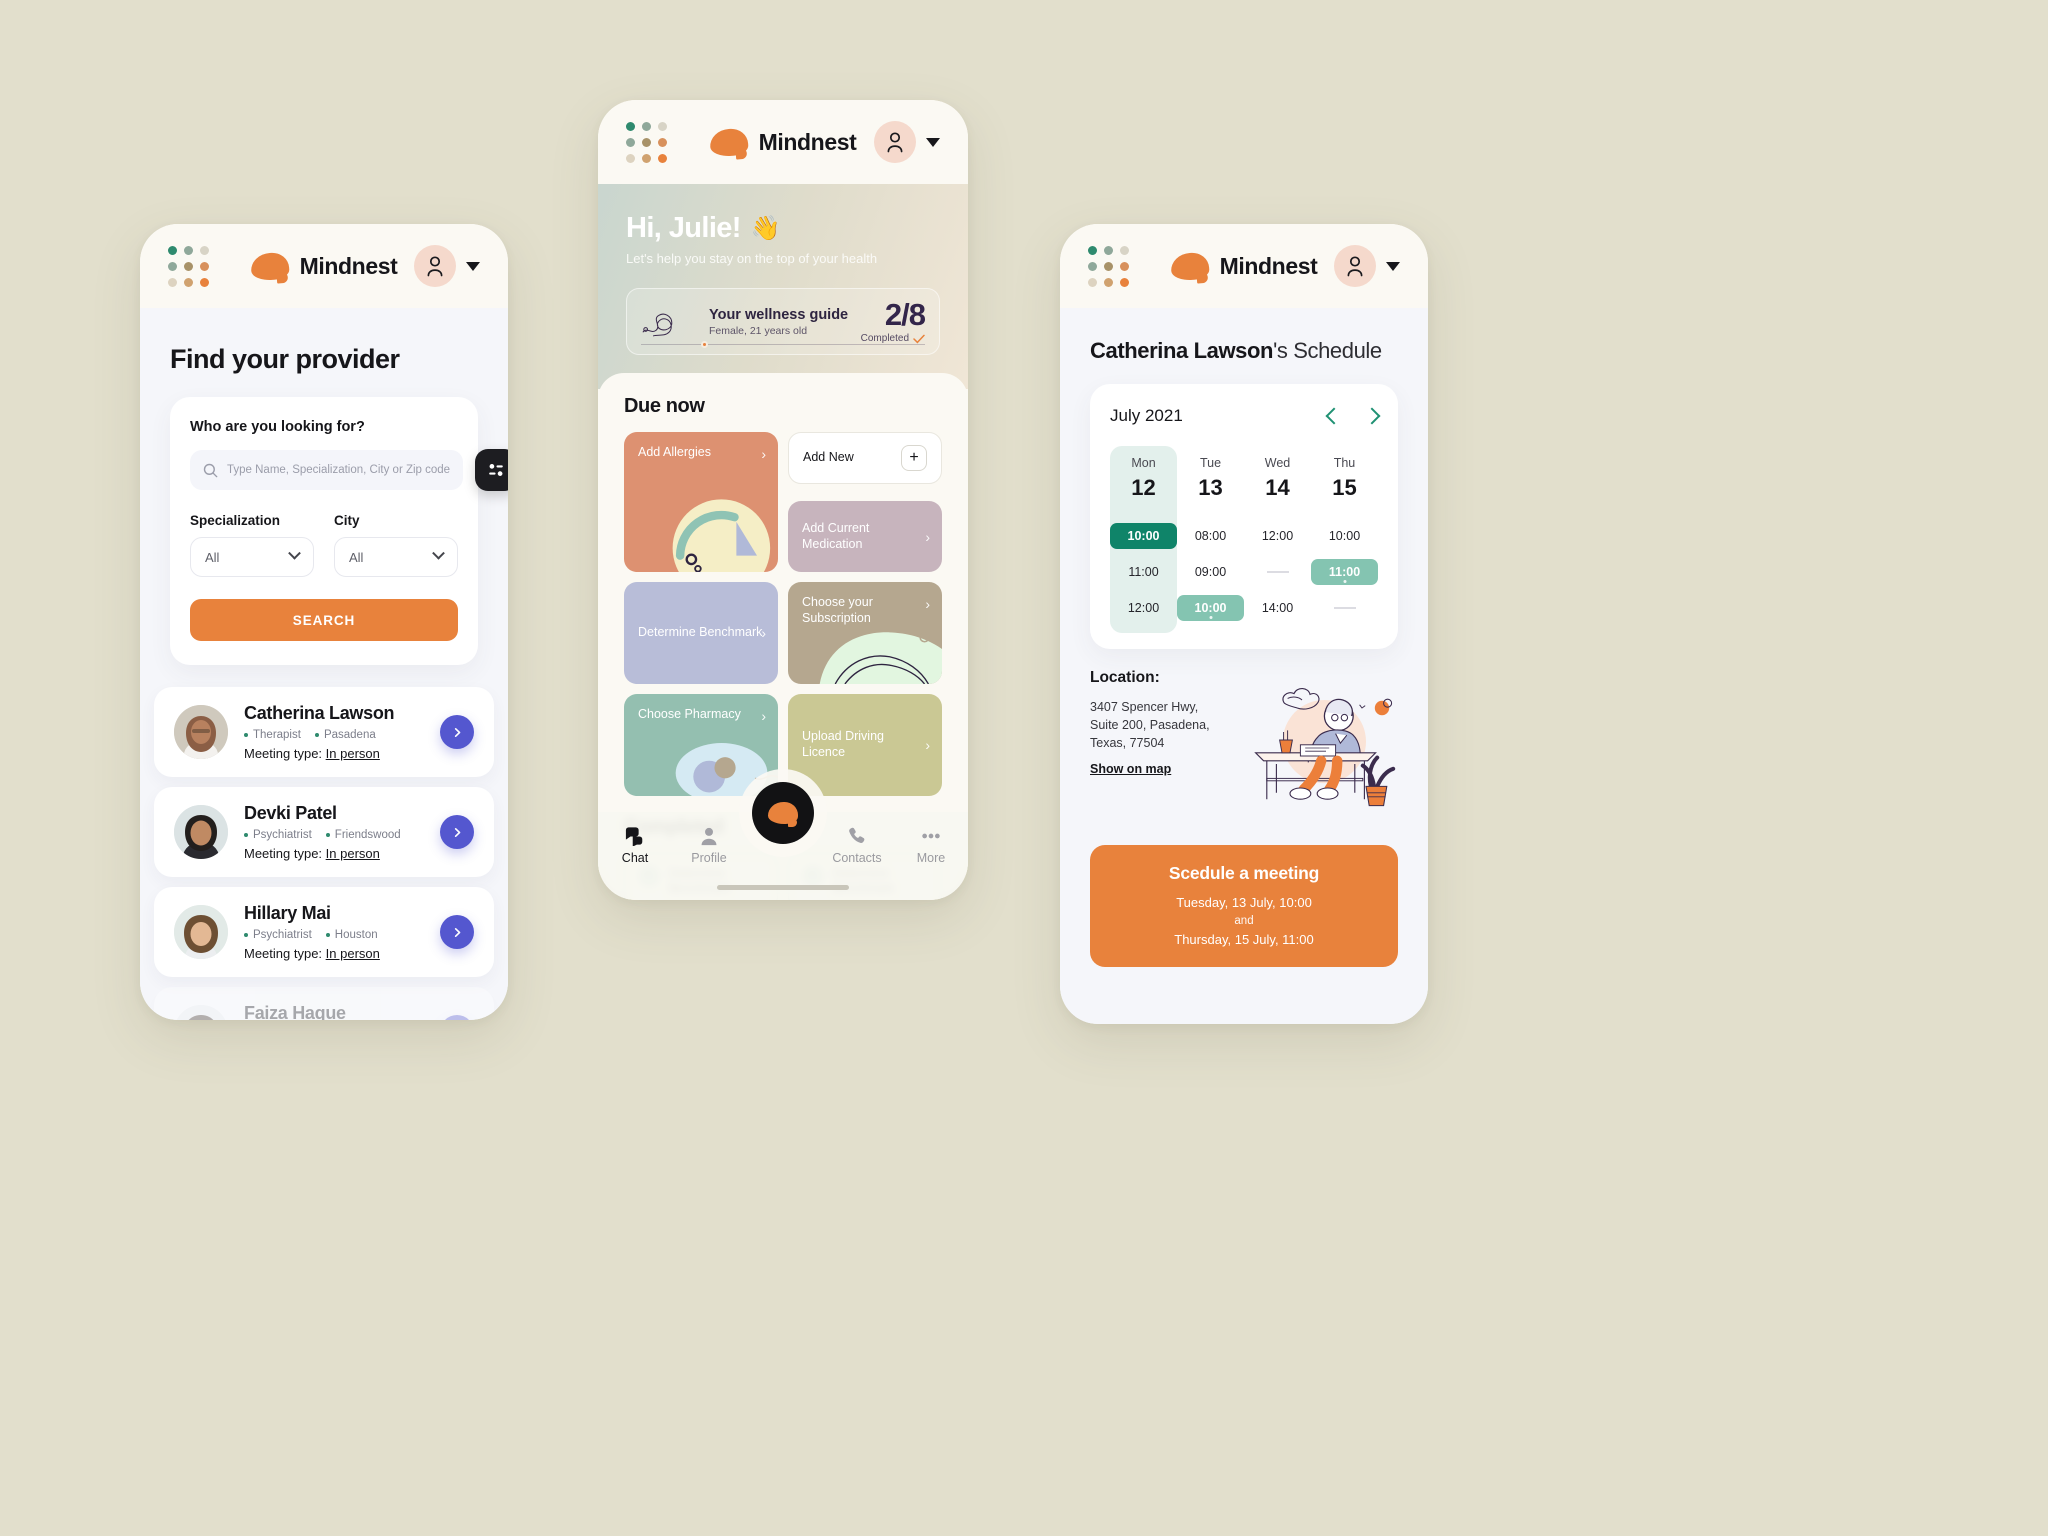 The image size is (2048, 1536). Describe the element at coordinates (783, 142) in the screenshot. I see `topbar-dashboard: Mindnest` at that location.